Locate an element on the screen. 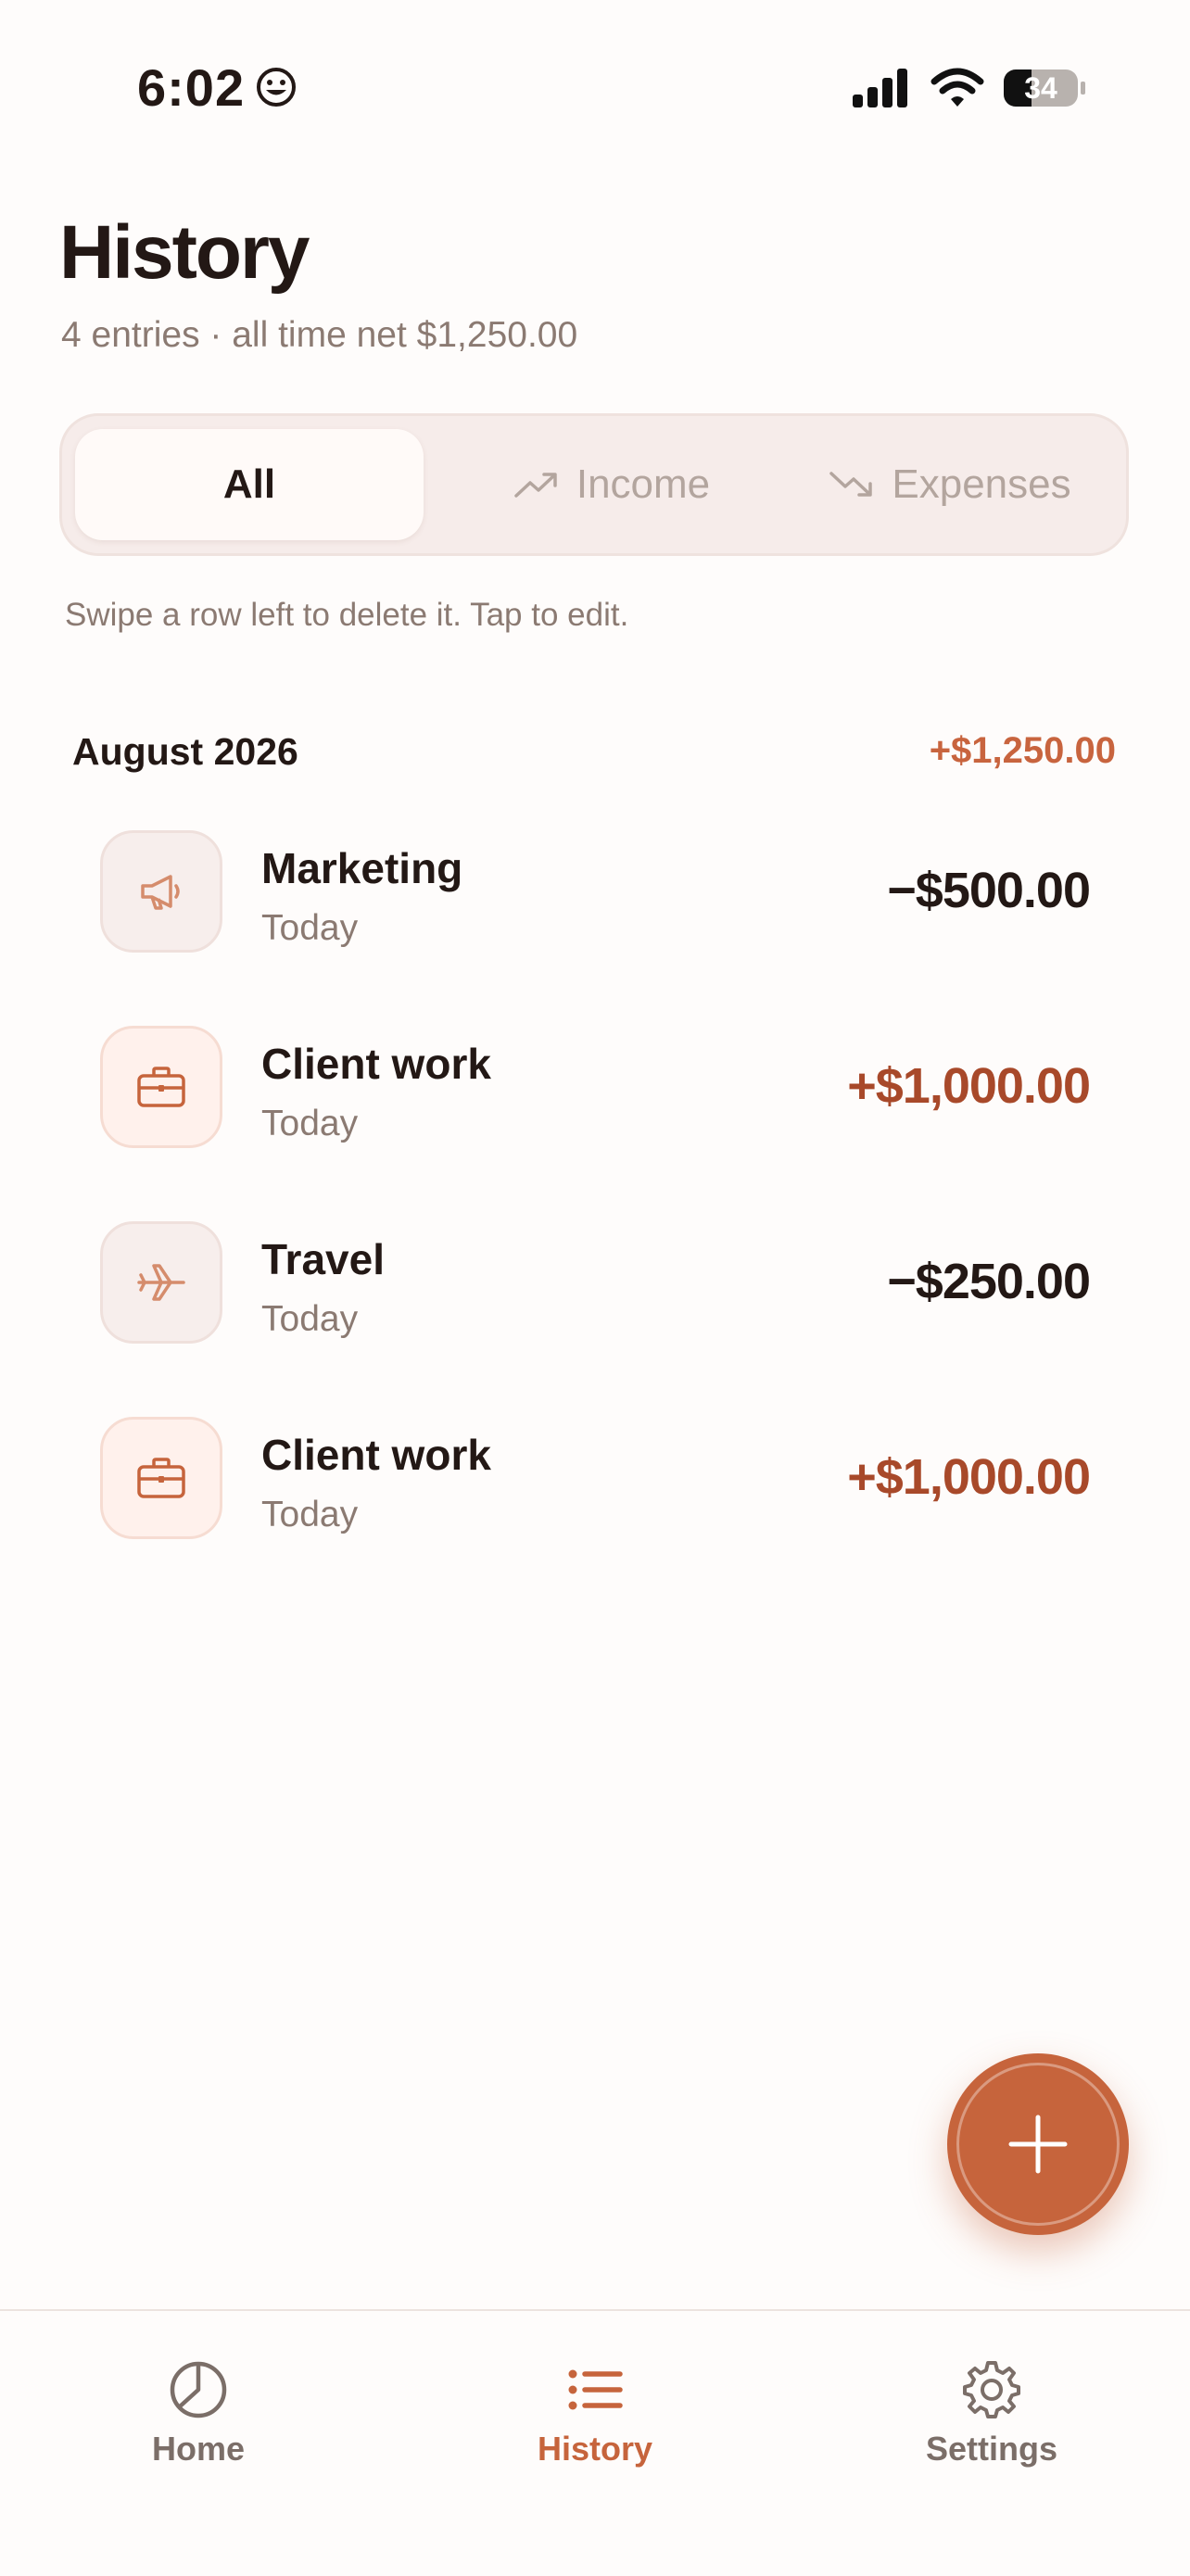 The image size is (1190, 2576). tab-bar: Home History Settings is located at coordinates (595, 2442).